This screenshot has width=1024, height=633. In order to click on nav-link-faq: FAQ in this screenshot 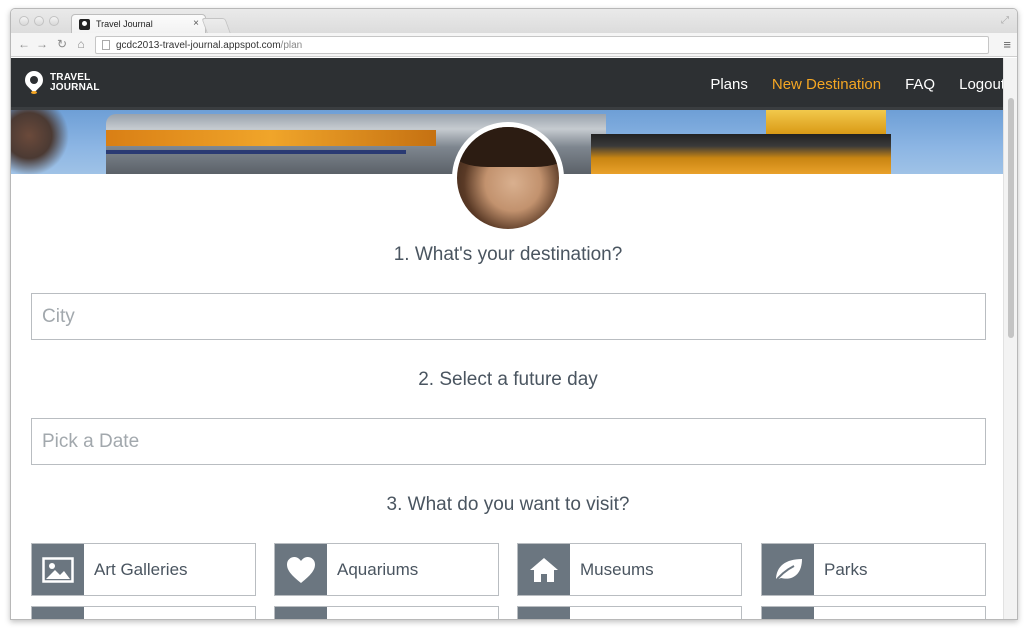, I will do `click(920, 84)`.